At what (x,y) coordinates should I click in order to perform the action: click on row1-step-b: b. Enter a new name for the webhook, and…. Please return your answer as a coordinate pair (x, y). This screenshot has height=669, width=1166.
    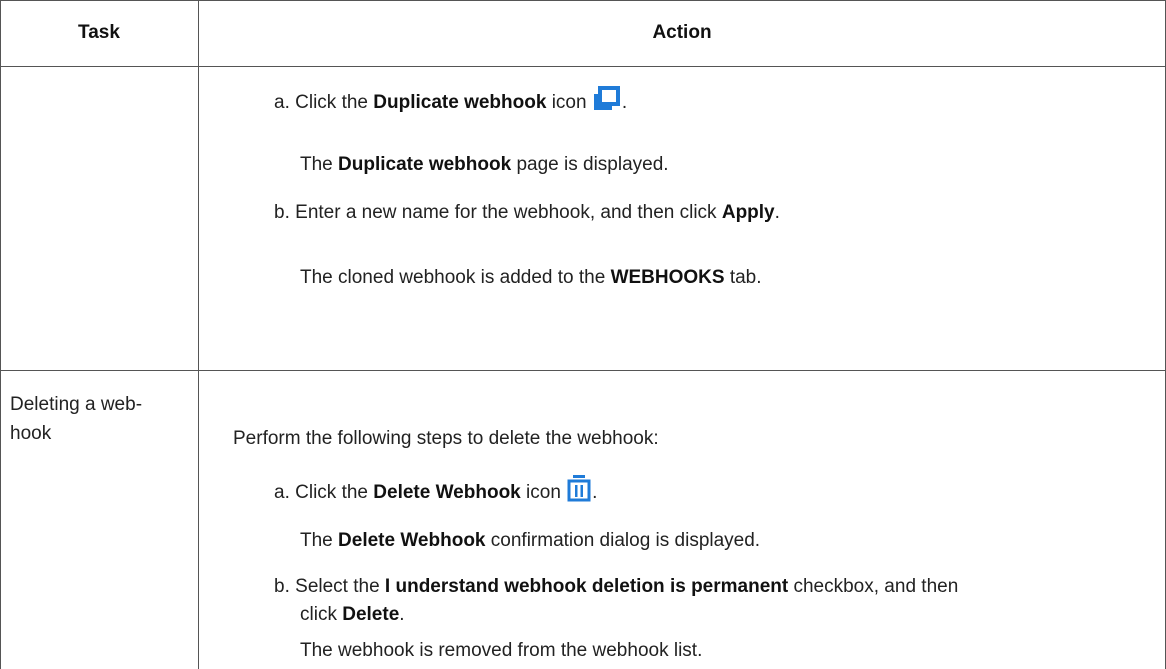
    Looking at the image, I should click on (527, 212).